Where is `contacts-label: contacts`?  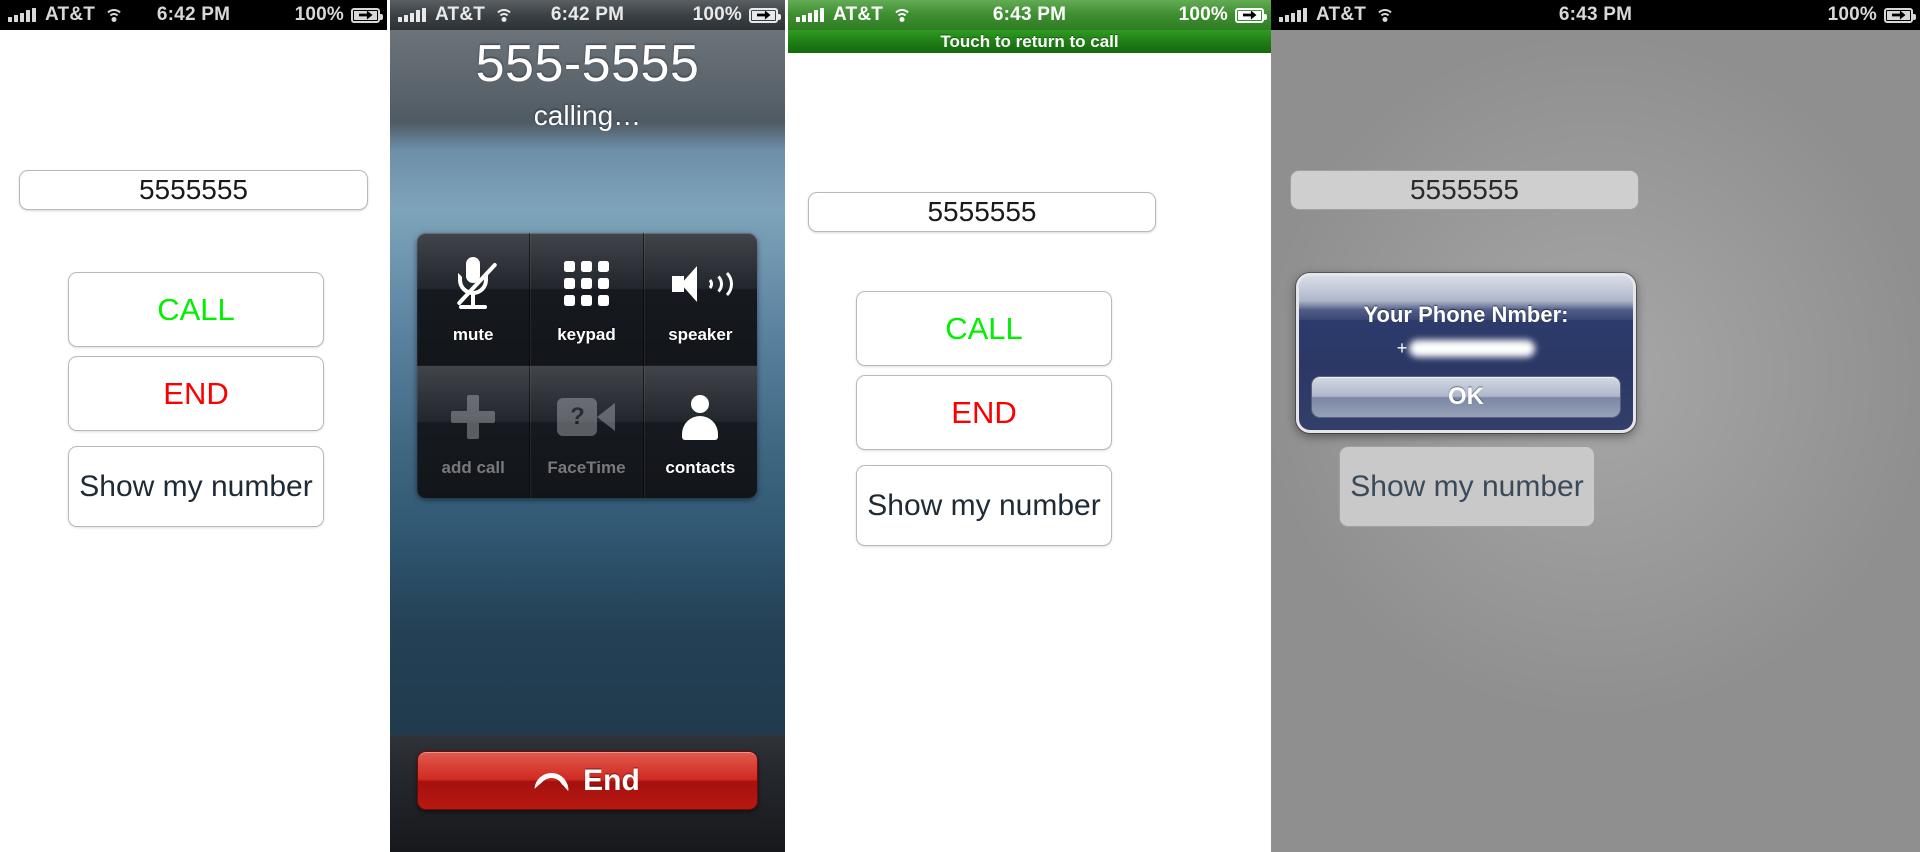
contacts-label: contacts is located at coordinates (700, 467).